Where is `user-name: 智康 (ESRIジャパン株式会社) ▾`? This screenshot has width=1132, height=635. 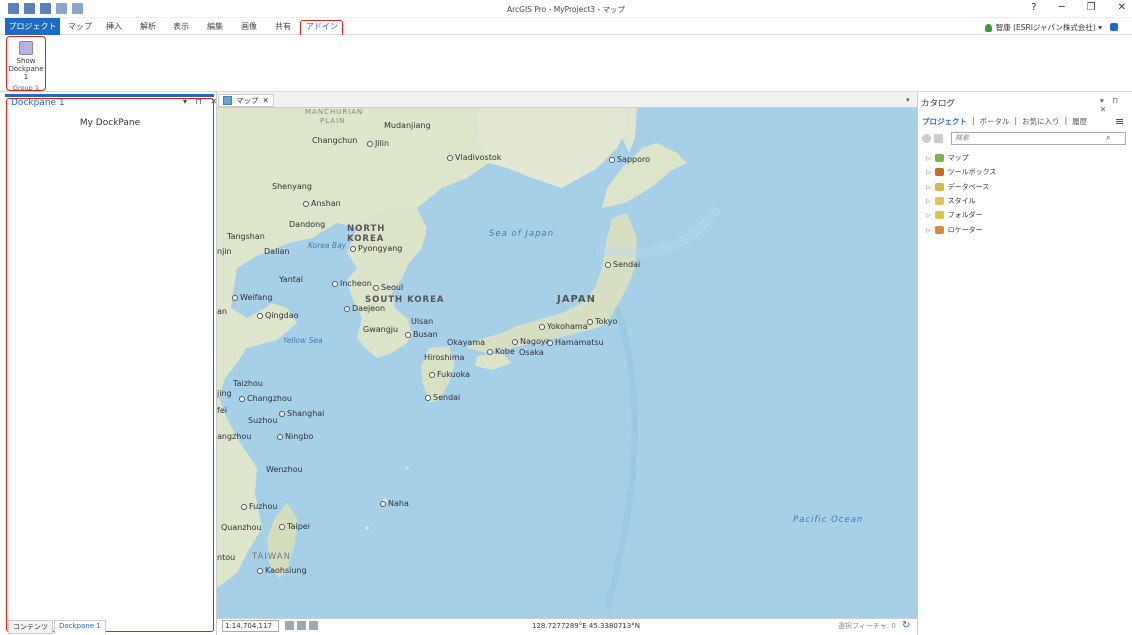
user-name: 智康 (ESRIジャパン株式会社) ▾ is located at coordinates (1048, 27).